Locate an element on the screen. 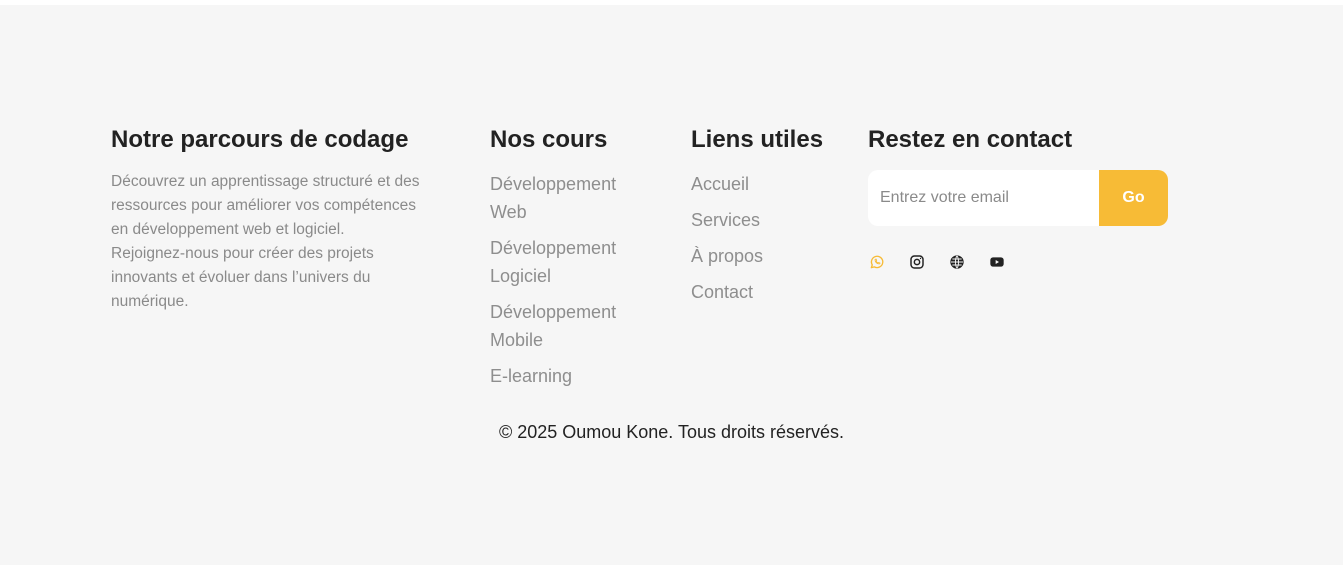 The width and height of the screenshot is (1343, 566). contact-section: Restez en contact Go is located at coordinates (1018, 197).